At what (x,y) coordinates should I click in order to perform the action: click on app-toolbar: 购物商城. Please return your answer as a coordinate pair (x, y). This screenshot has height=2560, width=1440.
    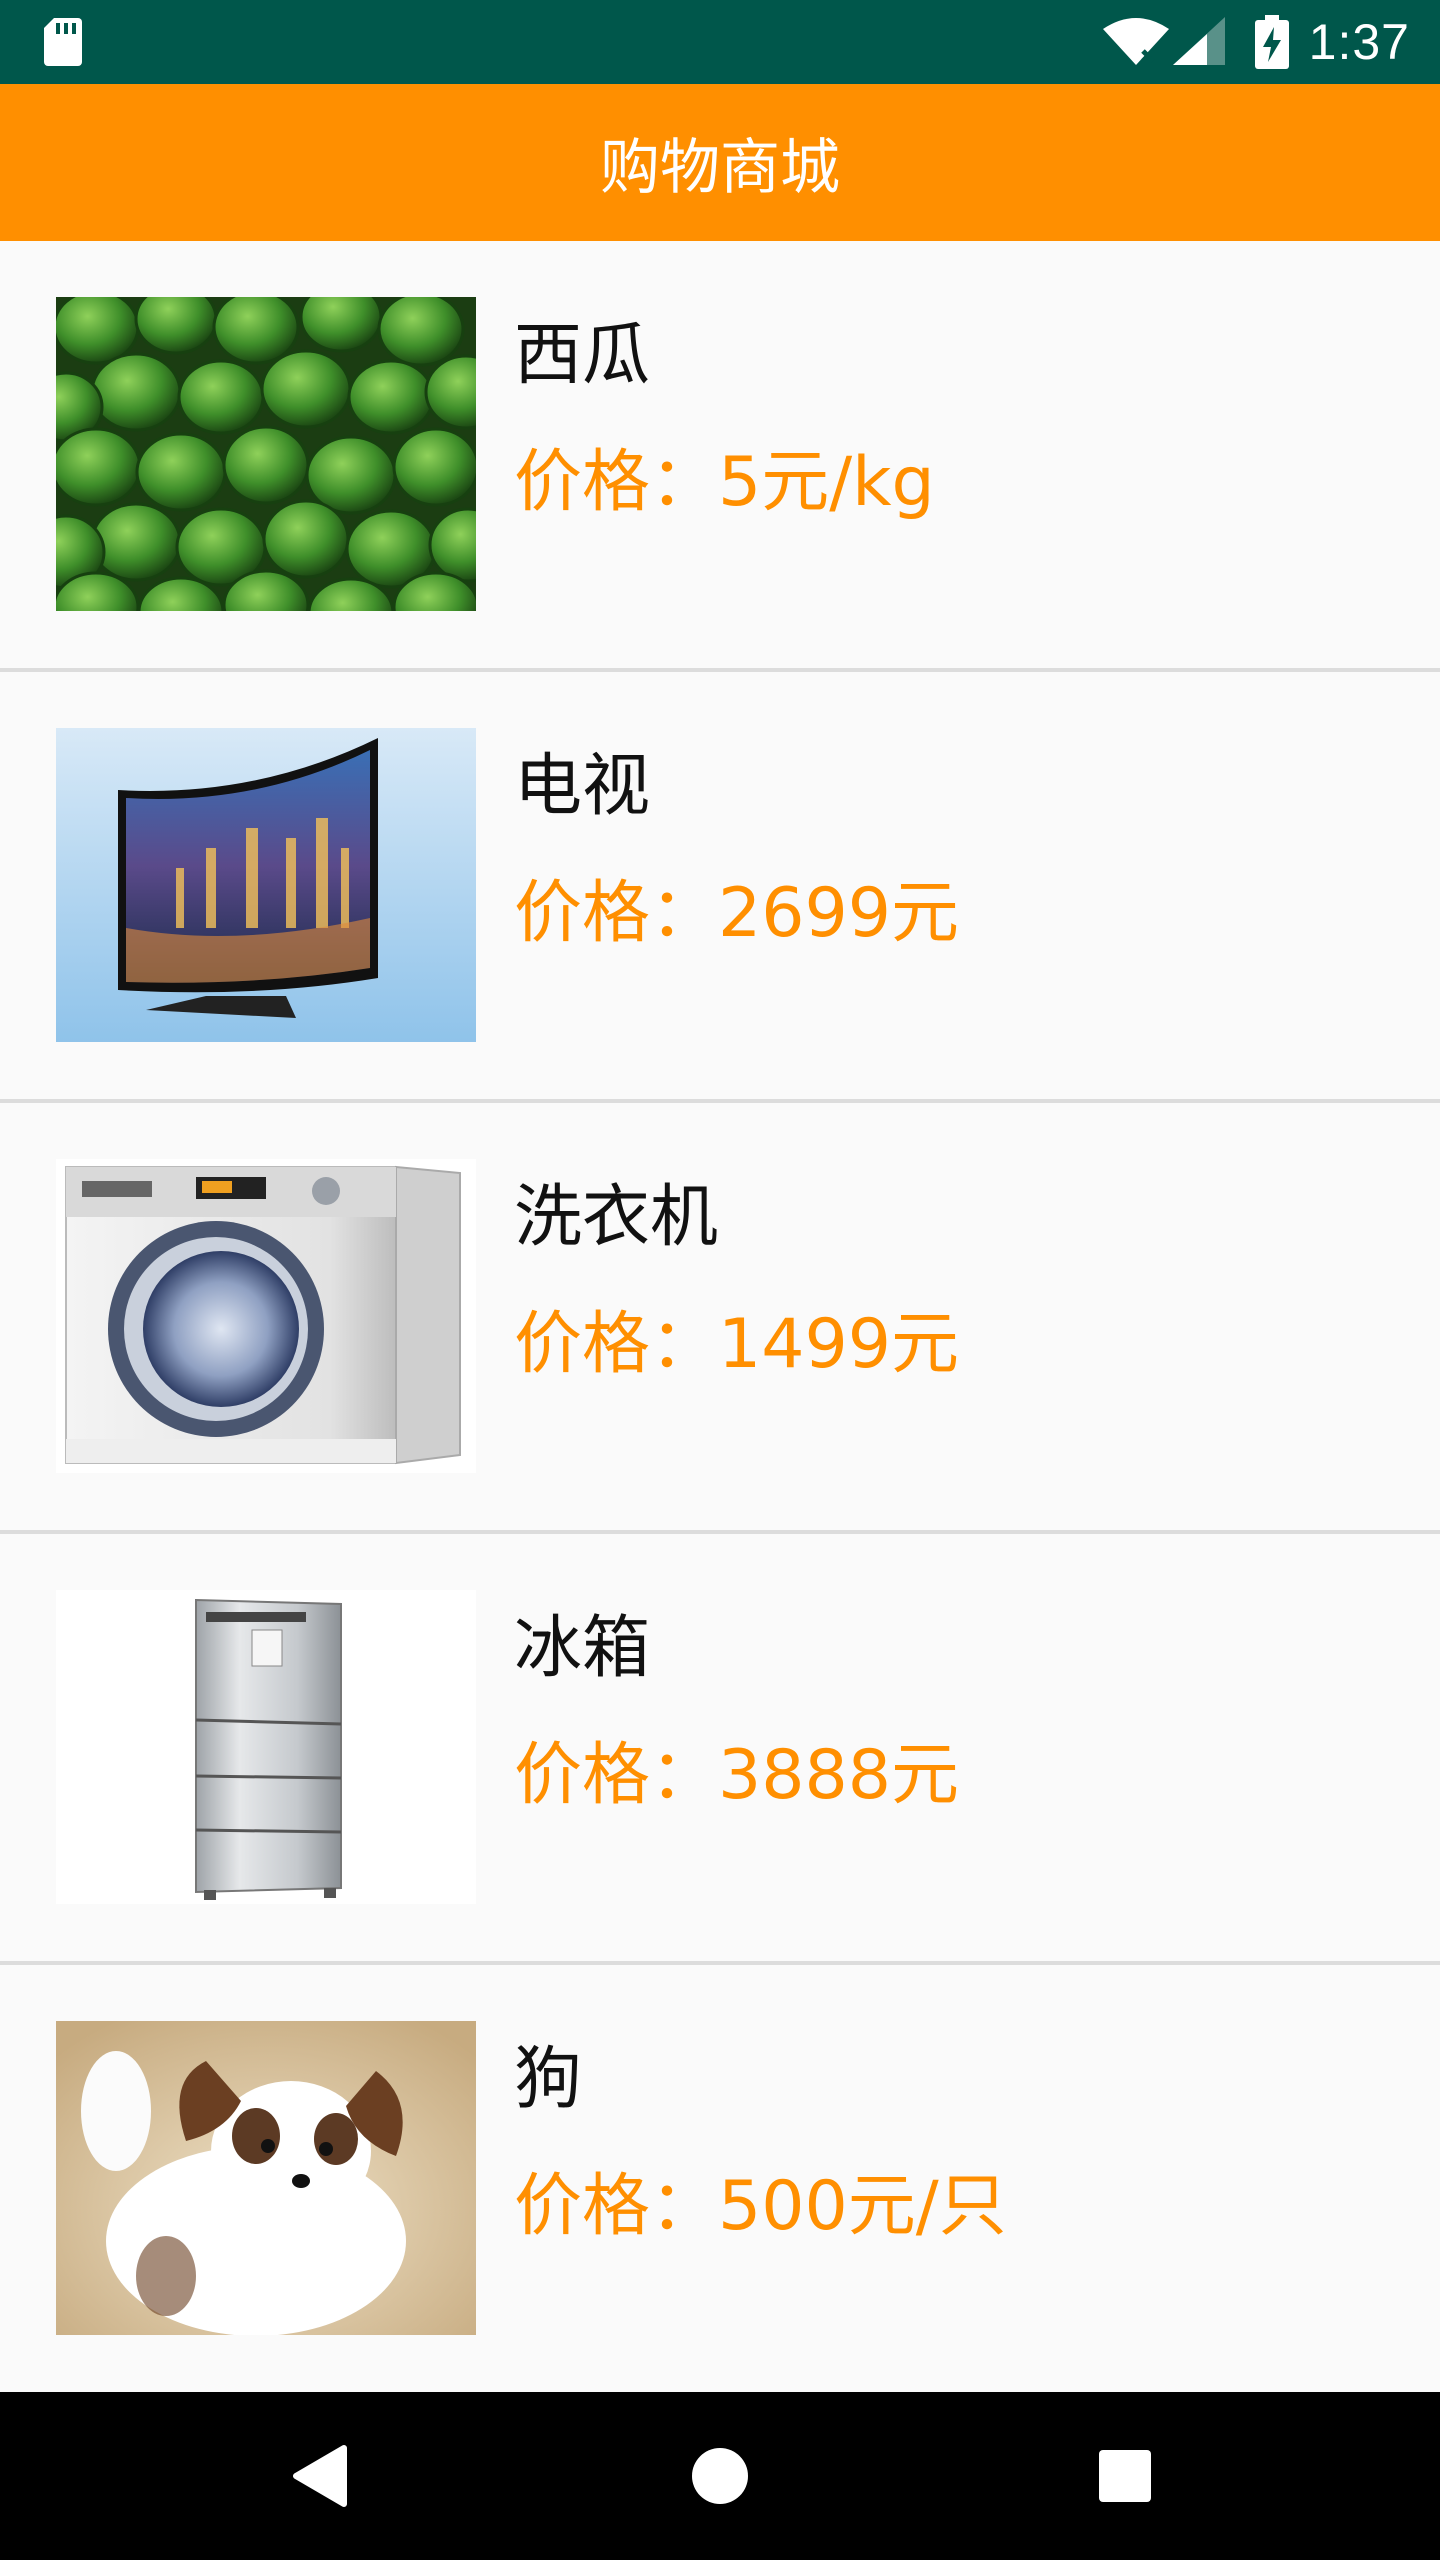
    Looking at the image, I should click on (720, 162).